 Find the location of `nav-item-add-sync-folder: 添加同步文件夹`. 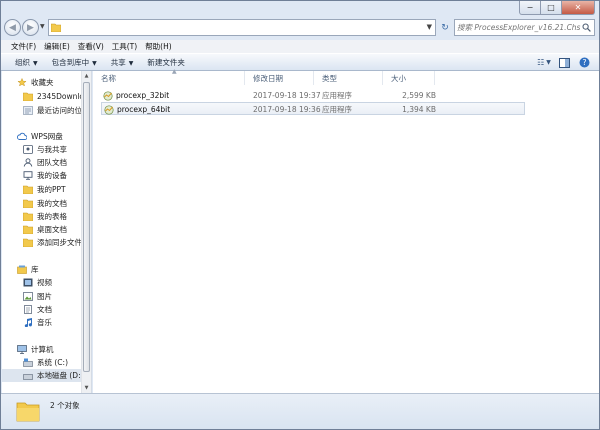

nav-item-add-sync-folder: 添加同步文件夹 is located at coordinates (56, 242).